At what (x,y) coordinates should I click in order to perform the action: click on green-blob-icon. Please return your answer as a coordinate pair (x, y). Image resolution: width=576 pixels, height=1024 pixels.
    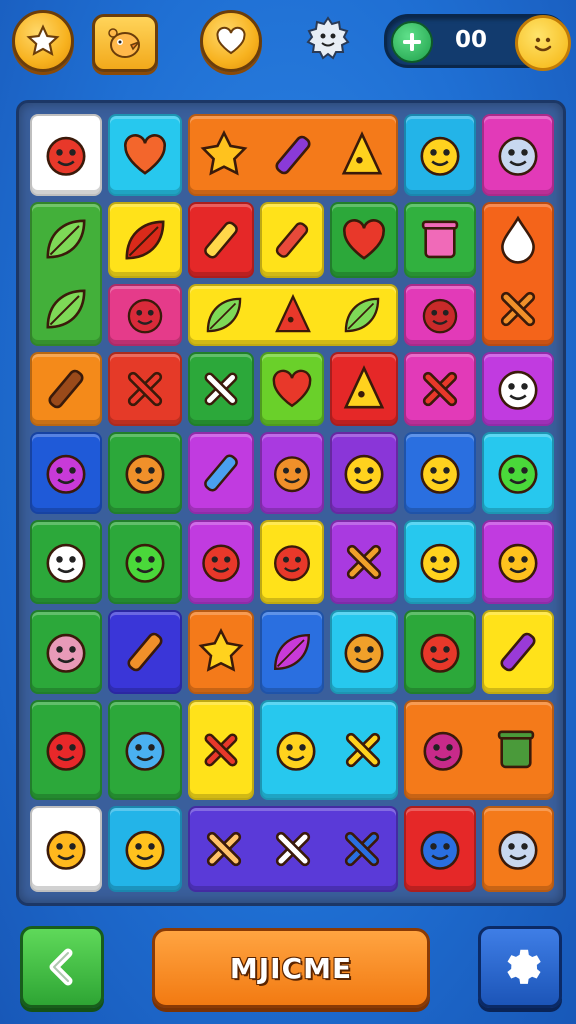
    Looking at the image, I should click on (145, 563).